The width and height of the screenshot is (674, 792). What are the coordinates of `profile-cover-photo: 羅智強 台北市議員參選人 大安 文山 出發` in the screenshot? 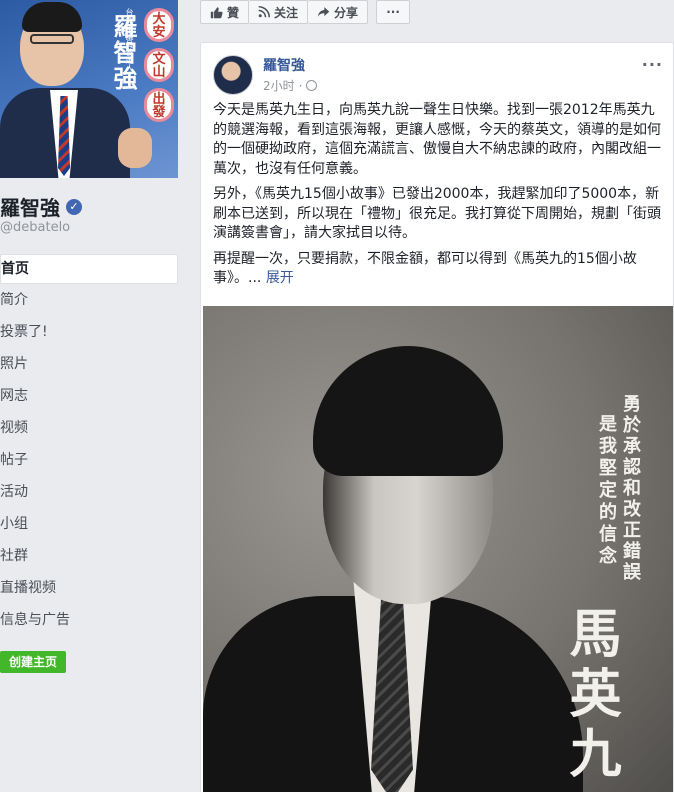 It's located at (89, 89).